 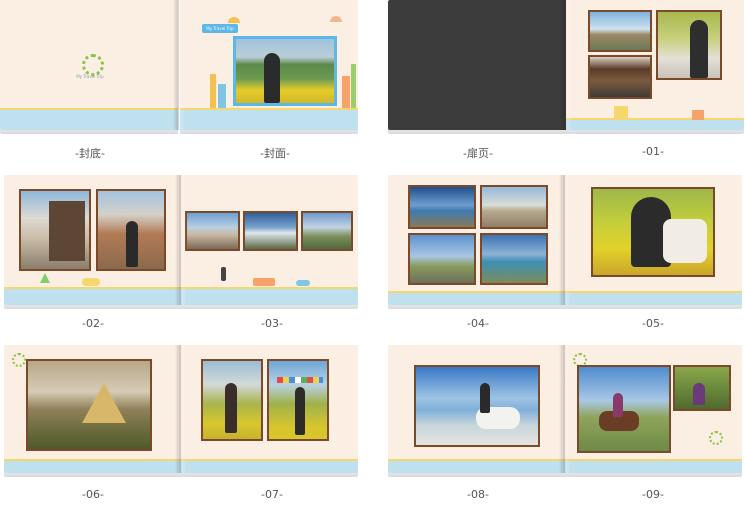 What do you see at coordinates (272, 323) in the screenshot?
I see `label-p03: -03-` at bounding box center [272, 323].